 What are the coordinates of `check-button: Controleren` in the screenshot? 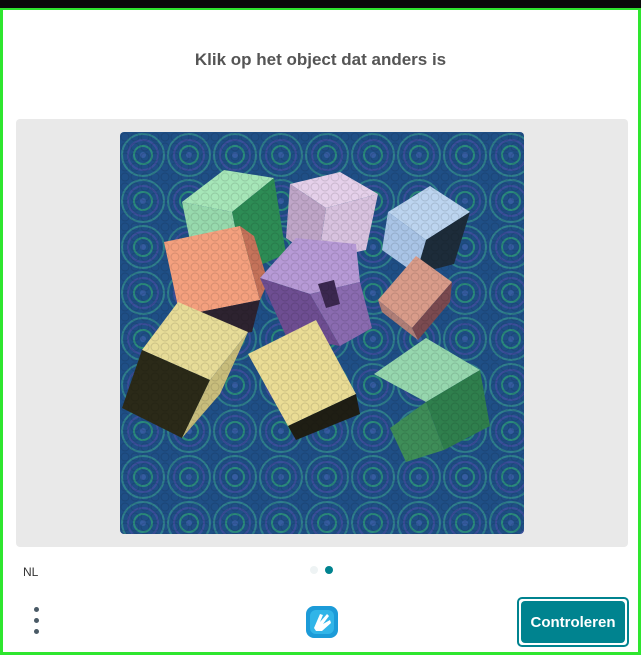 It's located at (573, 622).